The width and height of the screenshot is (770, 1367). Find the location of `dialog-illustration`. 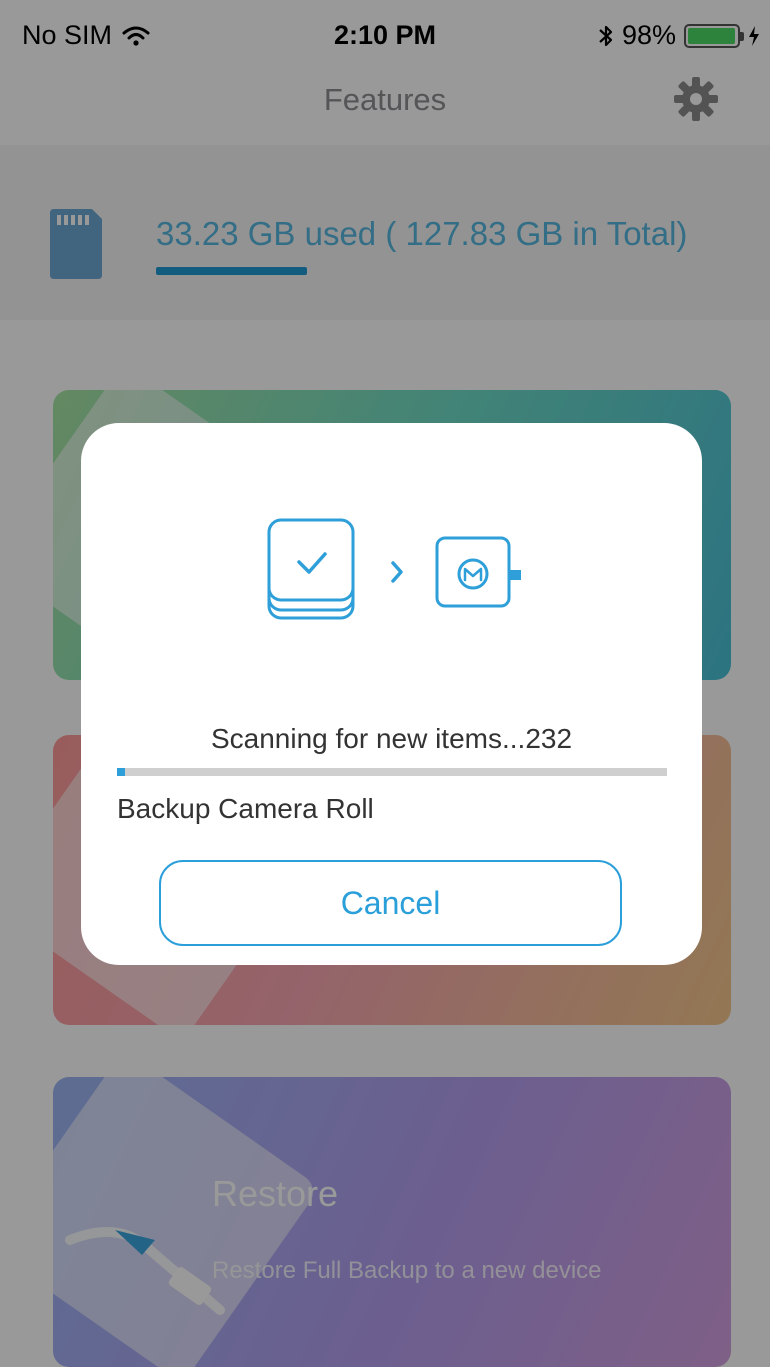

dialog-illustration is located at coordinates (394, 569).